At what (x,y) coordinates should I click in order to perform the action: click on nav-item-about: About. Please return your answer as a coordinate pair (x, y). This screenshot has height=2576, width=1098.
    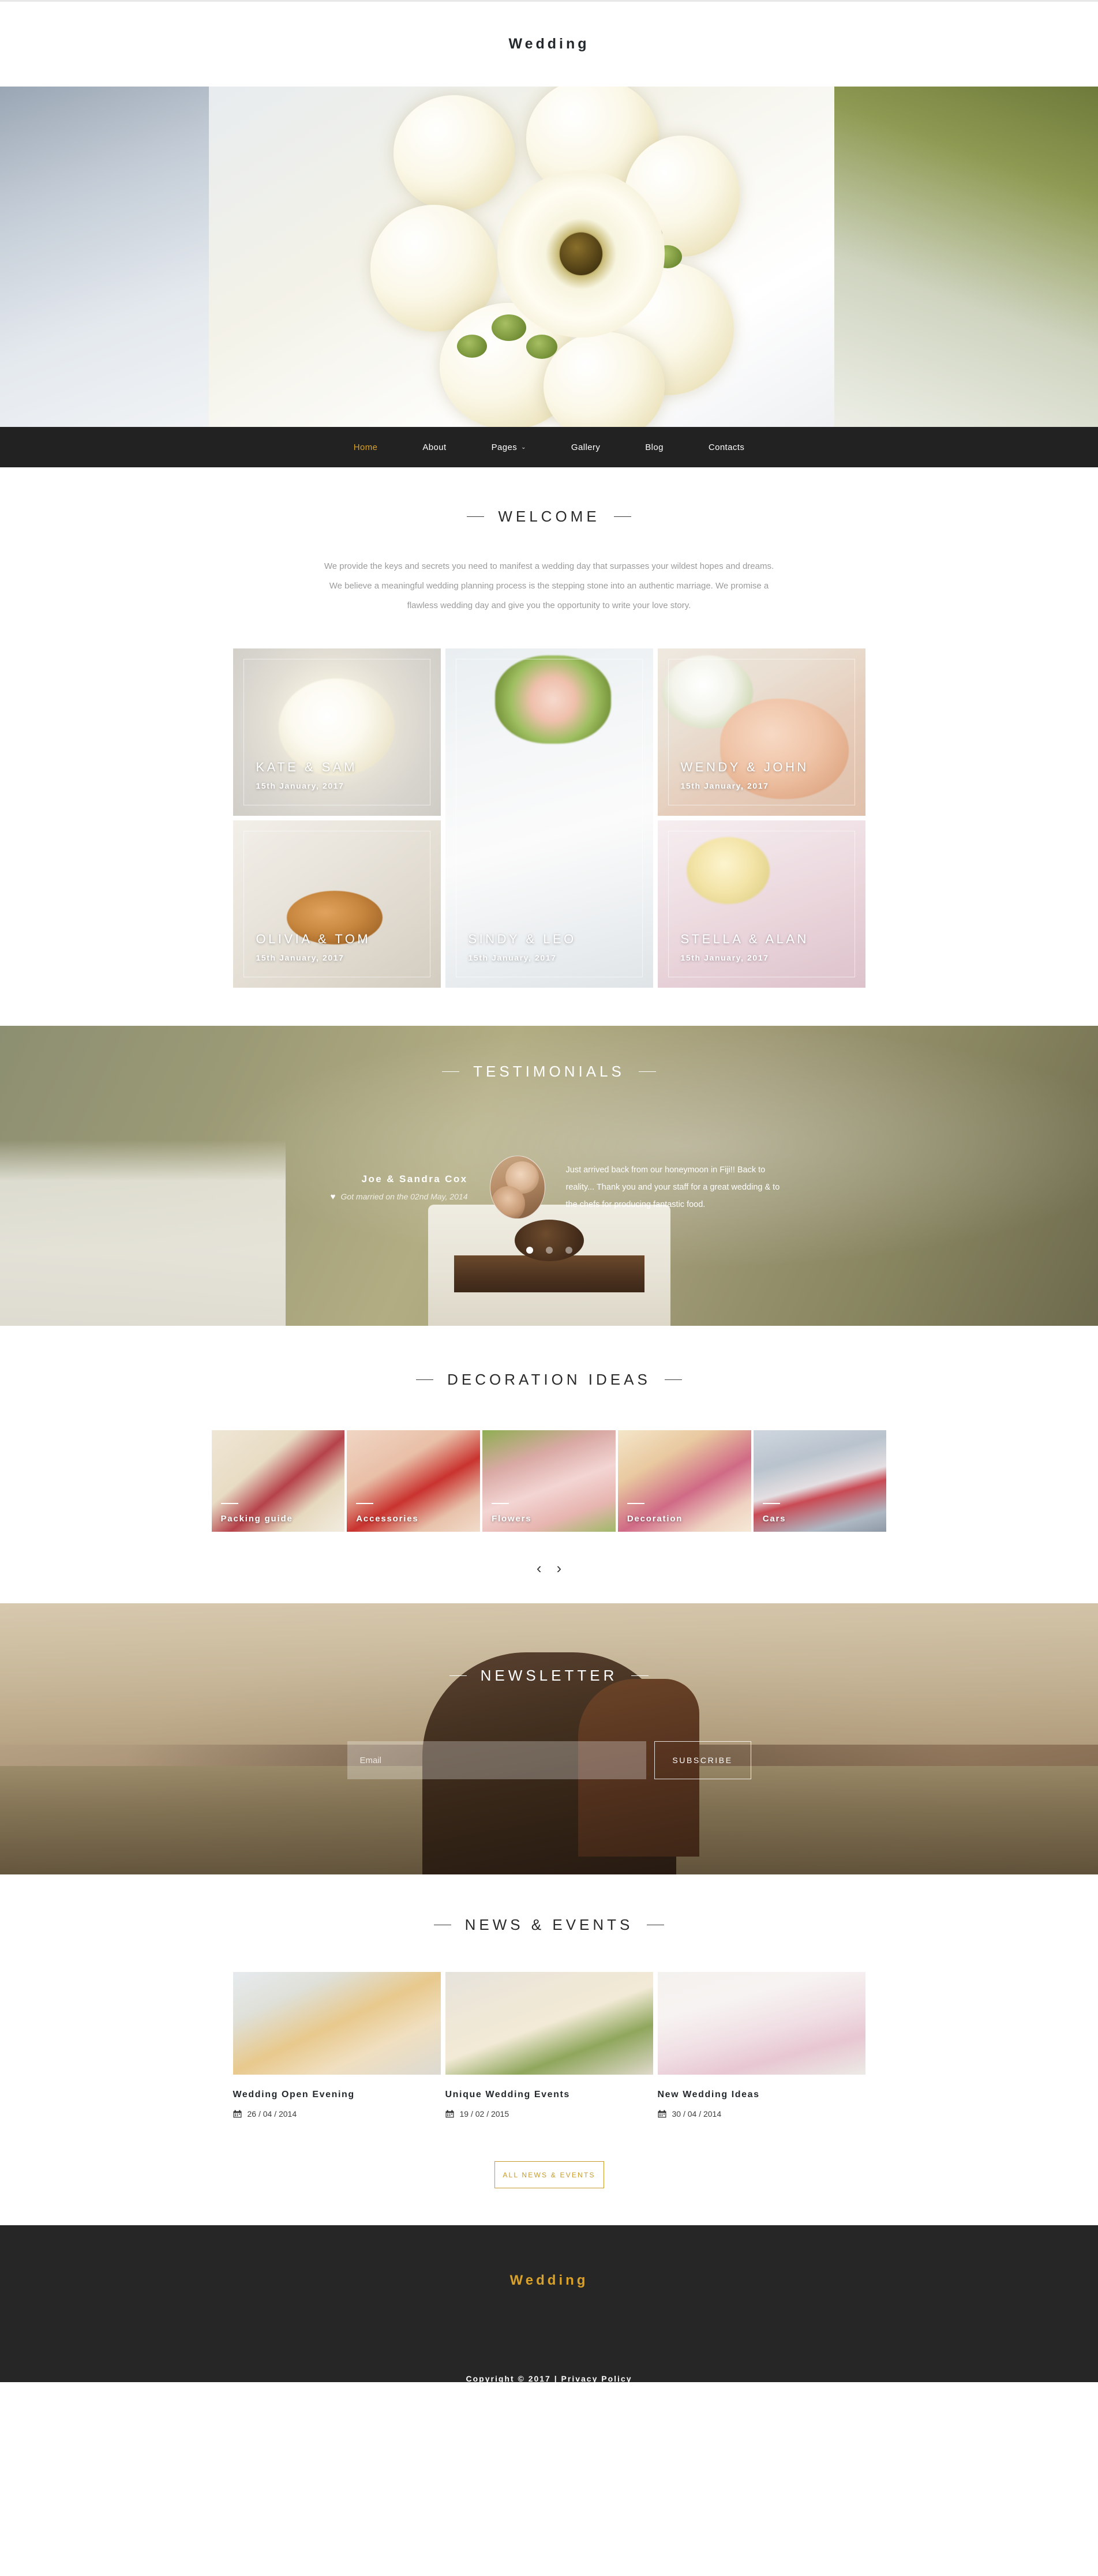
    Looking at the image, I should click on (434, 447).